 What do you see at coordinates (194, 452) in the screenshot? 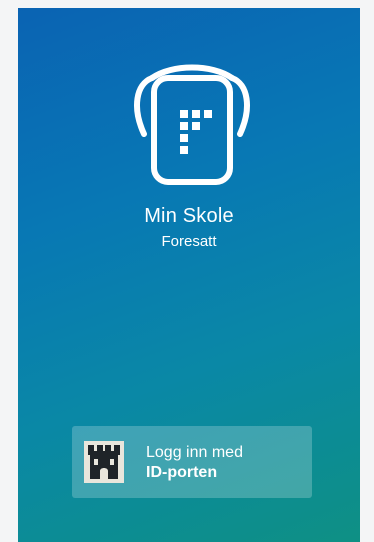
I see `login-label-line1: Logg inn med` at bounding box center [194, 452].